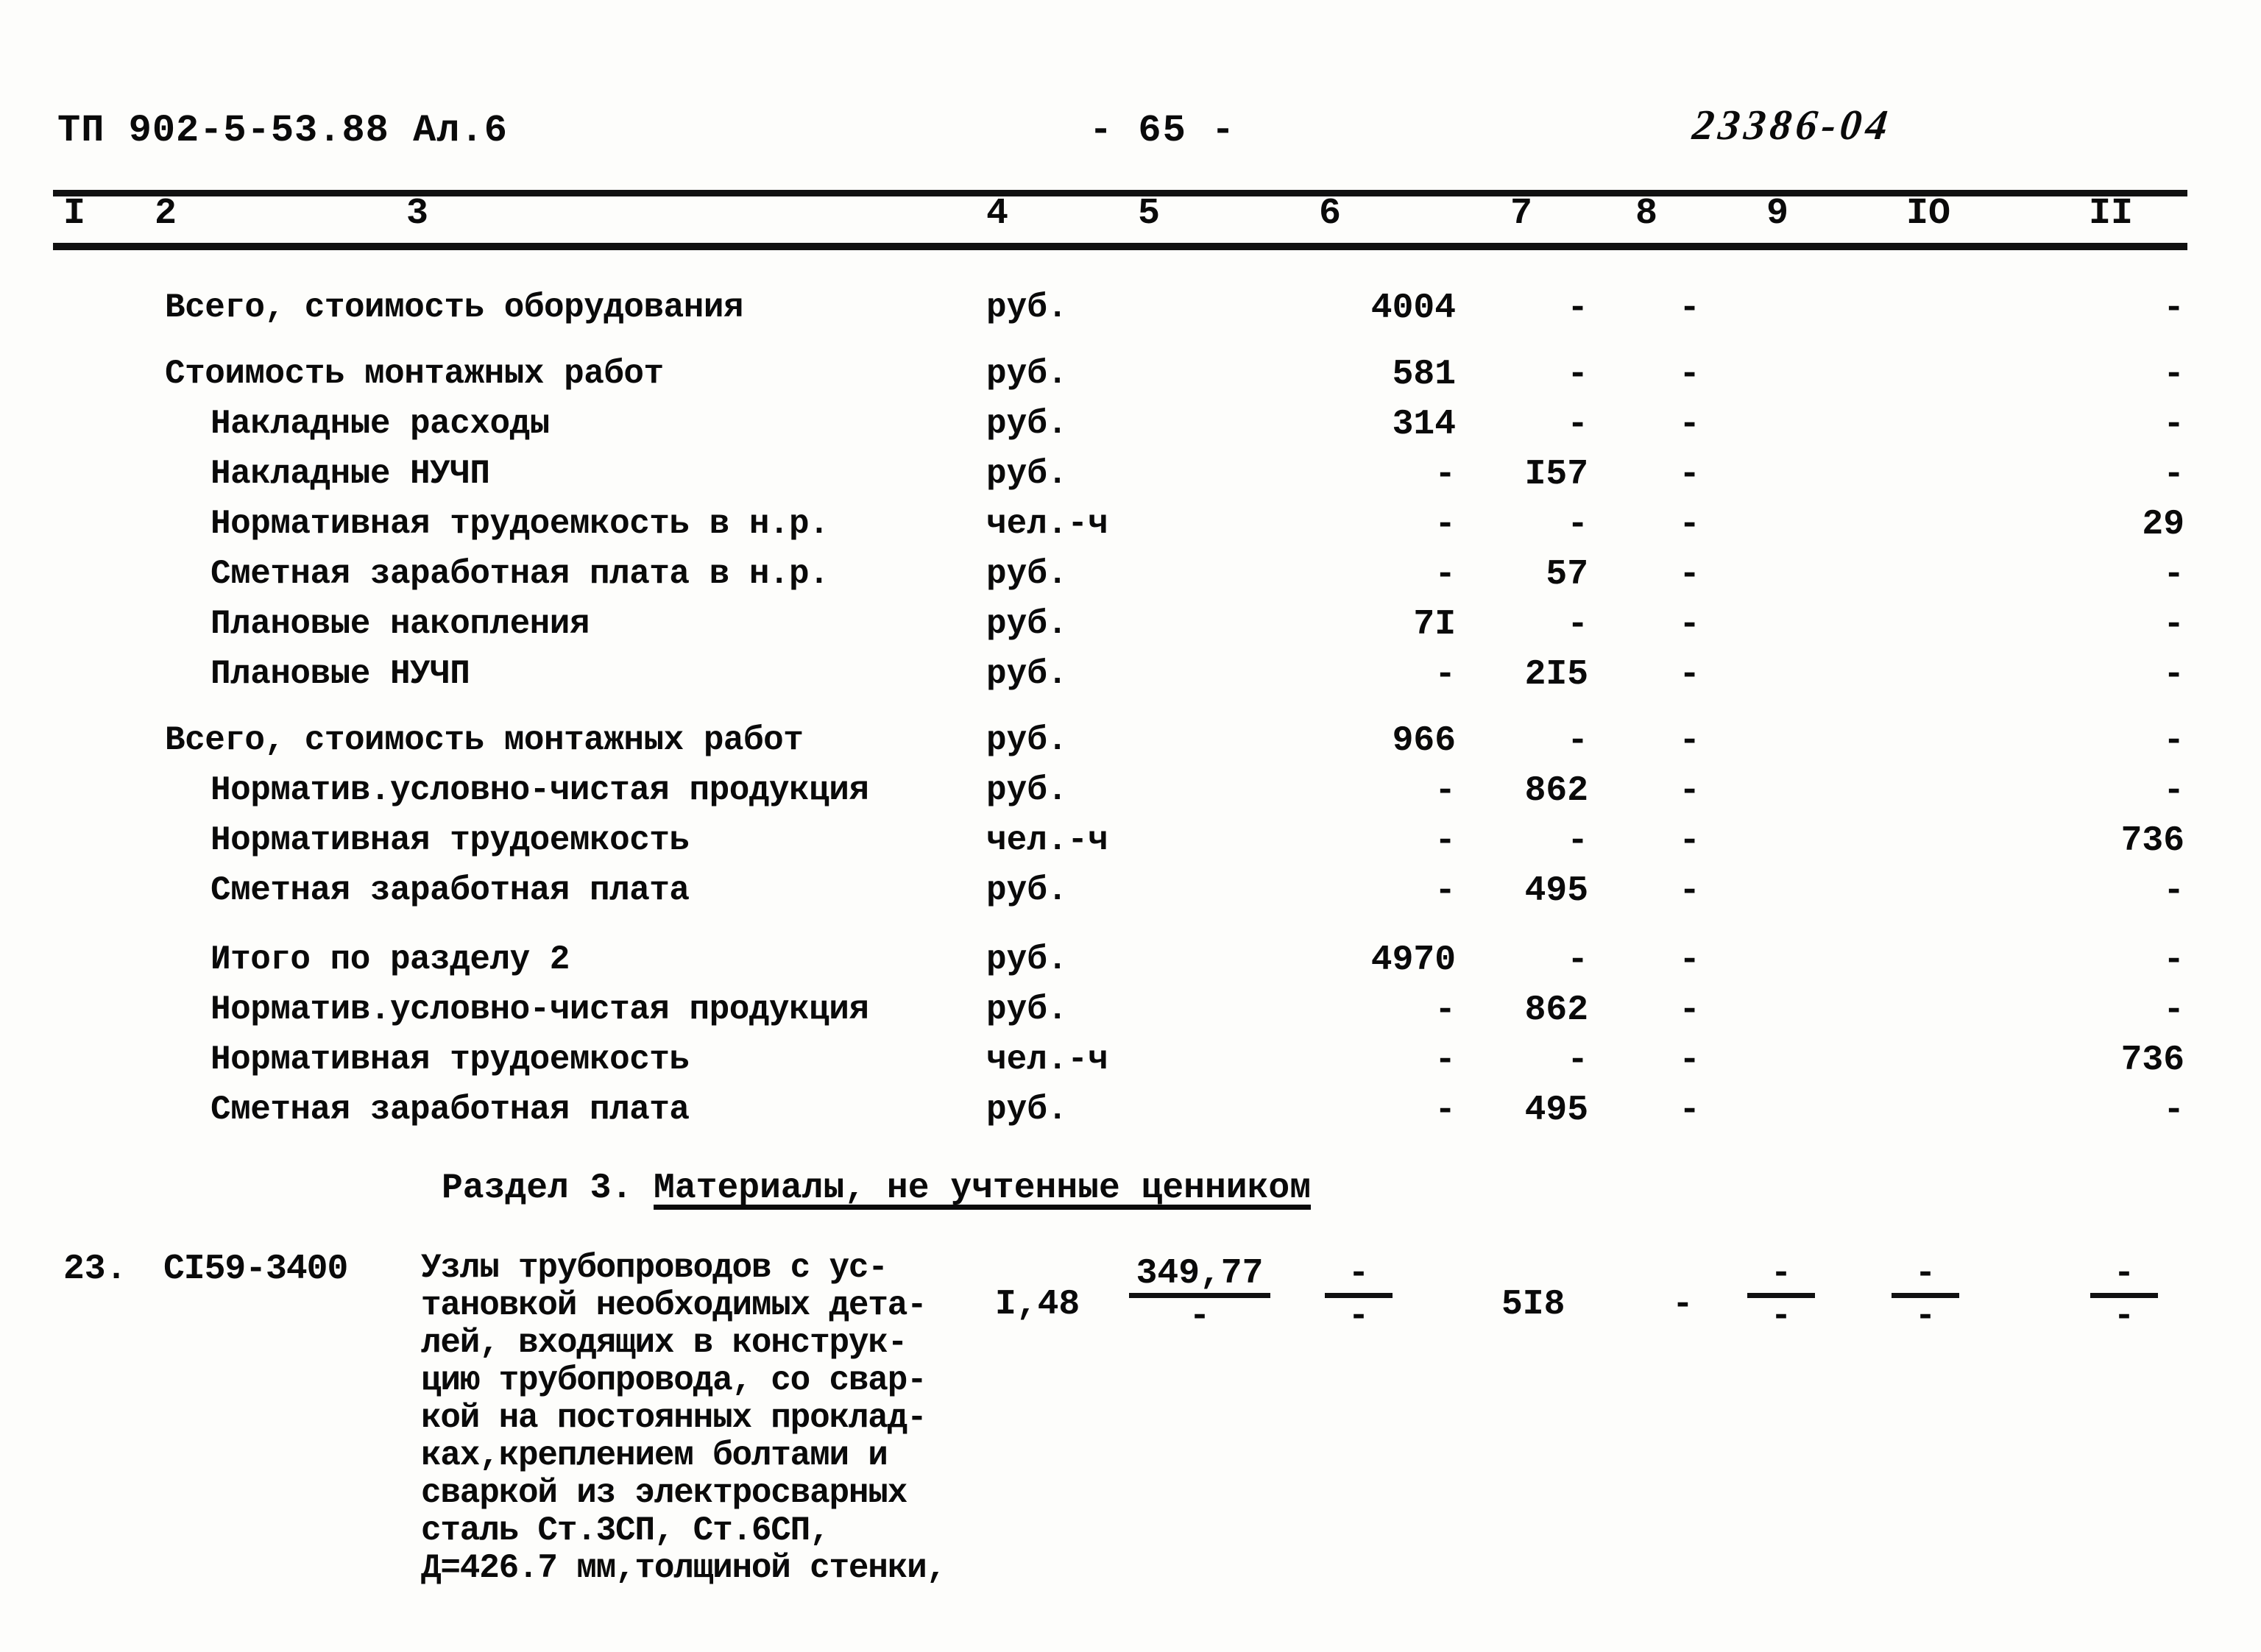  Describe the element at coordinates (400, 624) in the screenshot. I see `row-description: Плановые накопления` at that location.